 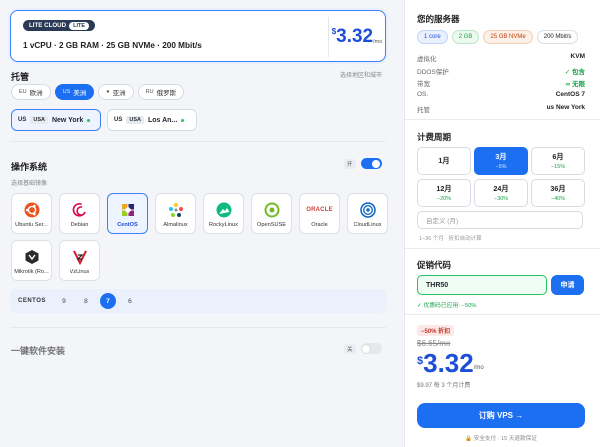 What do you see at coordinates (501, 438) in the screenshot?
I see `secure-payment-note: 🔒 安全支付 · 15 天退款保证` at bounding box center [501, 438].